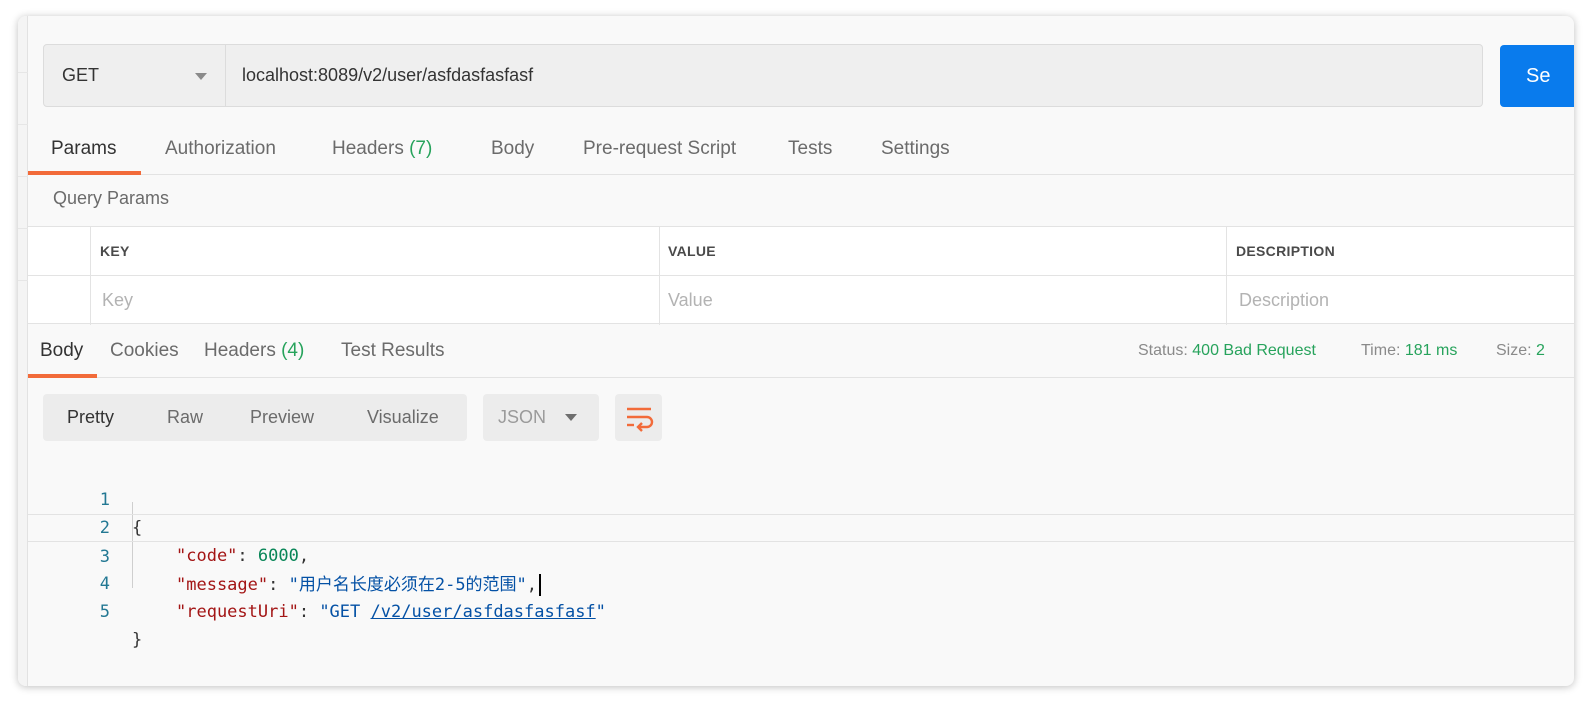  What do you see at coordinates (690, 300) in the screenshot?
I see `value-input: Value` at bounding box center [690, 300].